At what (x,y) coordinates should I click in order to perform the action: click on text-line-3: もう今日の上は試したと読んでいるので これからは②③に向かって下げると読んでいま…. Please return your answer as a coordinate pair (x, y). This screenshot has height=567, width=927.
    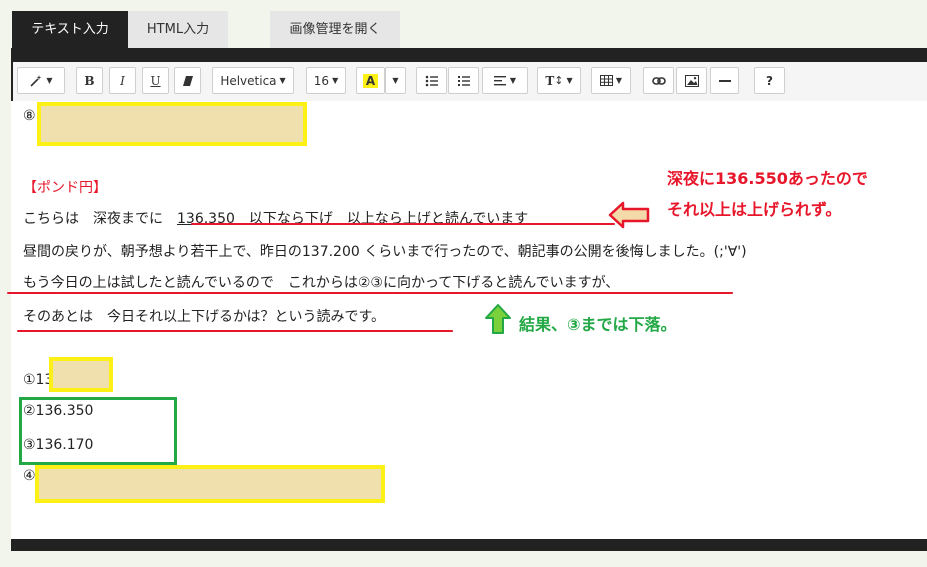
    Looking at the image, I should click on (321, 283).